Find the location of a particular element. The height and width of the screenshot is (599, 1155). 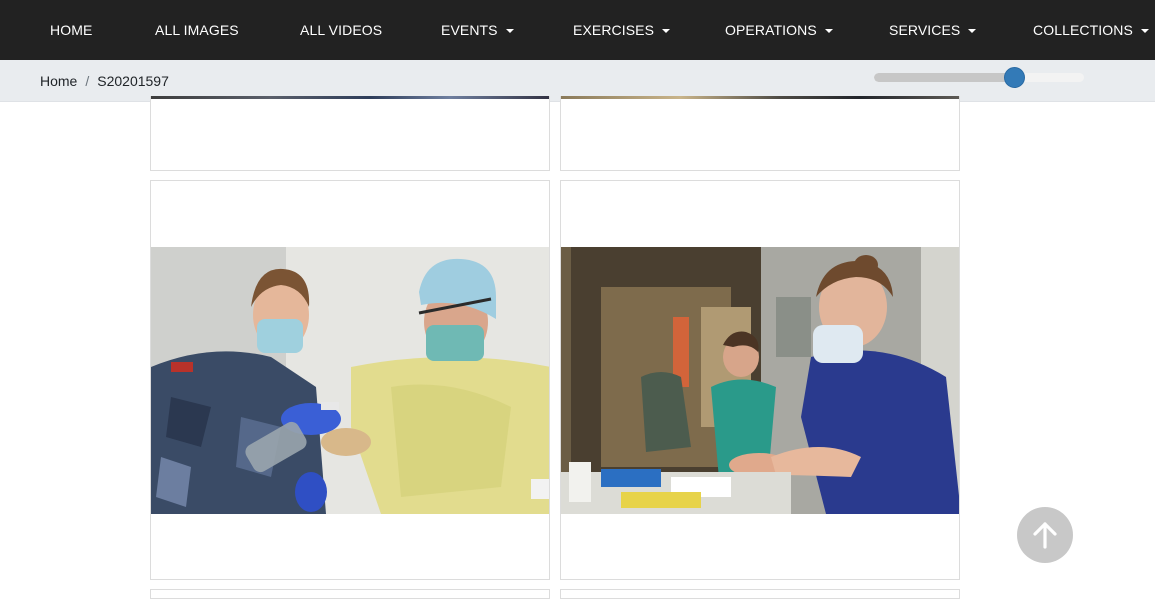

nav-all-images-label: ALL IMAGES is located at coordinates (197, 30).